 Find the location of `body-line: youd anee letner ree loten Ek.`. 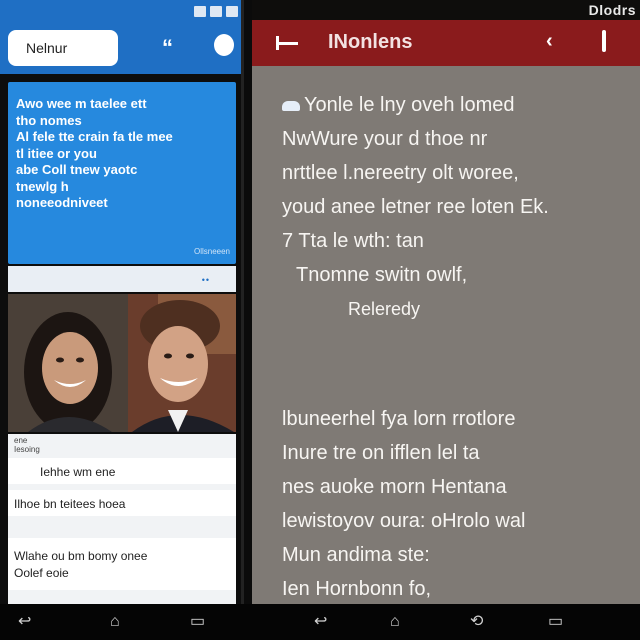

body-line: youd anee letner ree loten Ek. is located at coordinates (415, 207).